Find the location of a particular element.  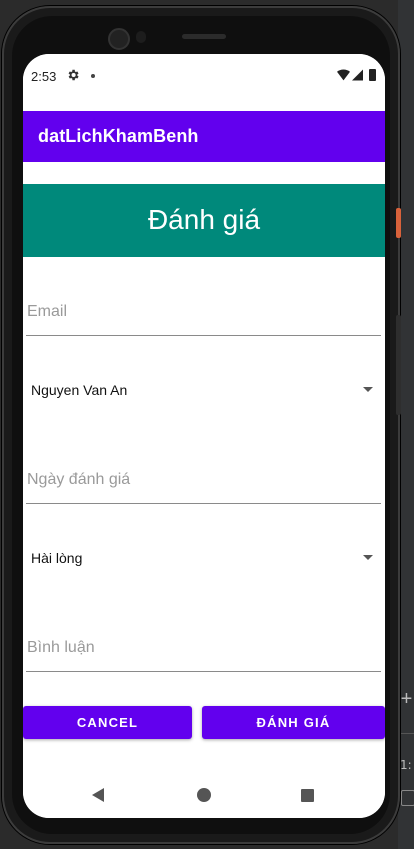

comment-field-container is located at coordinates (203, 649).